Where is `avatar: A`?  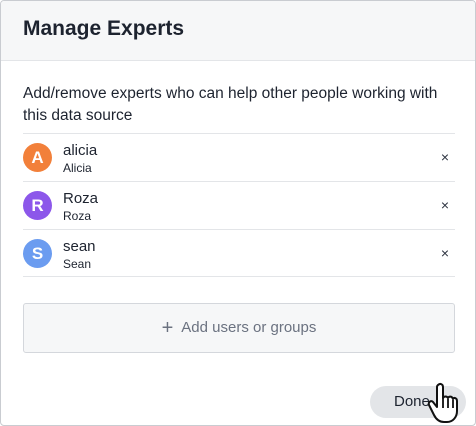
avatar: A is located at coordinates (37, 157).